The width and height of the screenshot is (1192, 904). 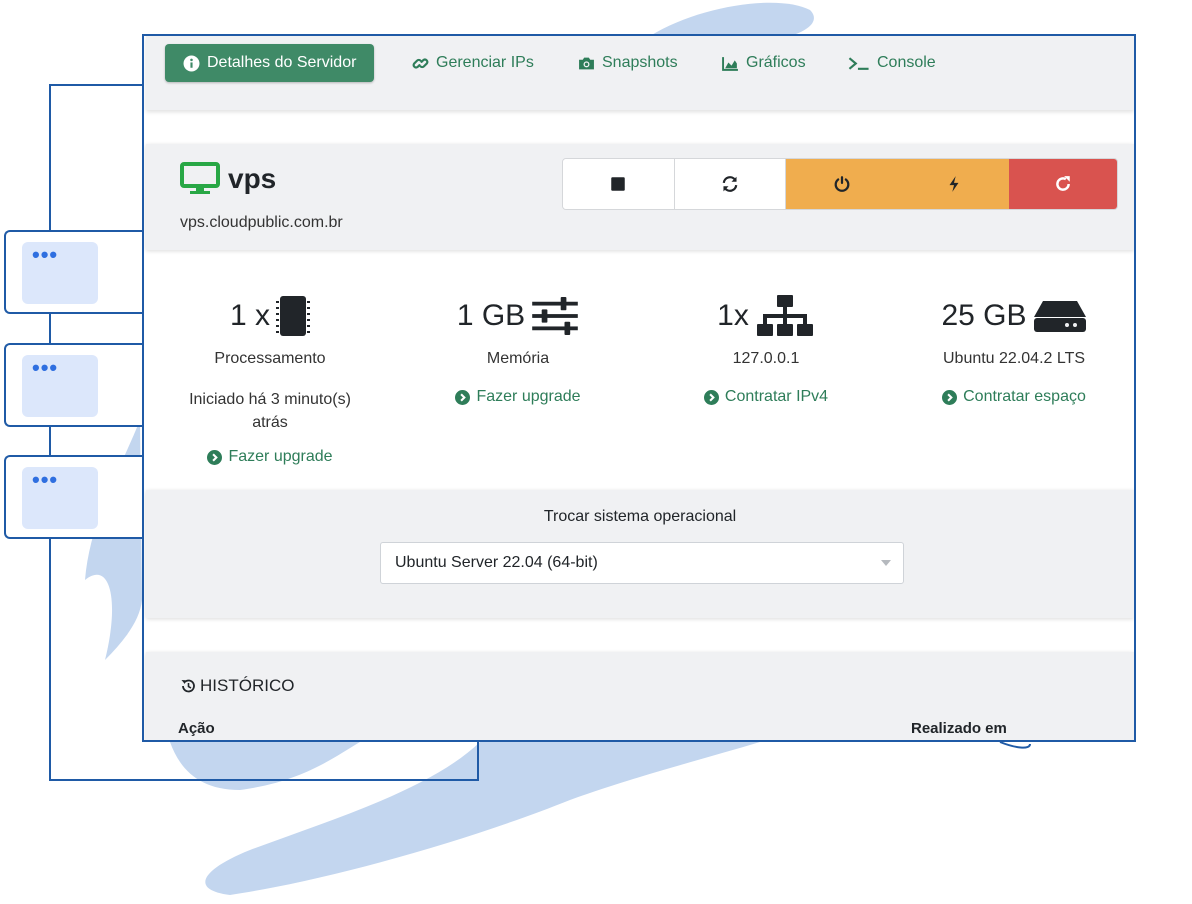 What do you see at coordinates (196, 728) in the screenshot?
I see `column-header-action: Ação` at bounding box center [196, 728].